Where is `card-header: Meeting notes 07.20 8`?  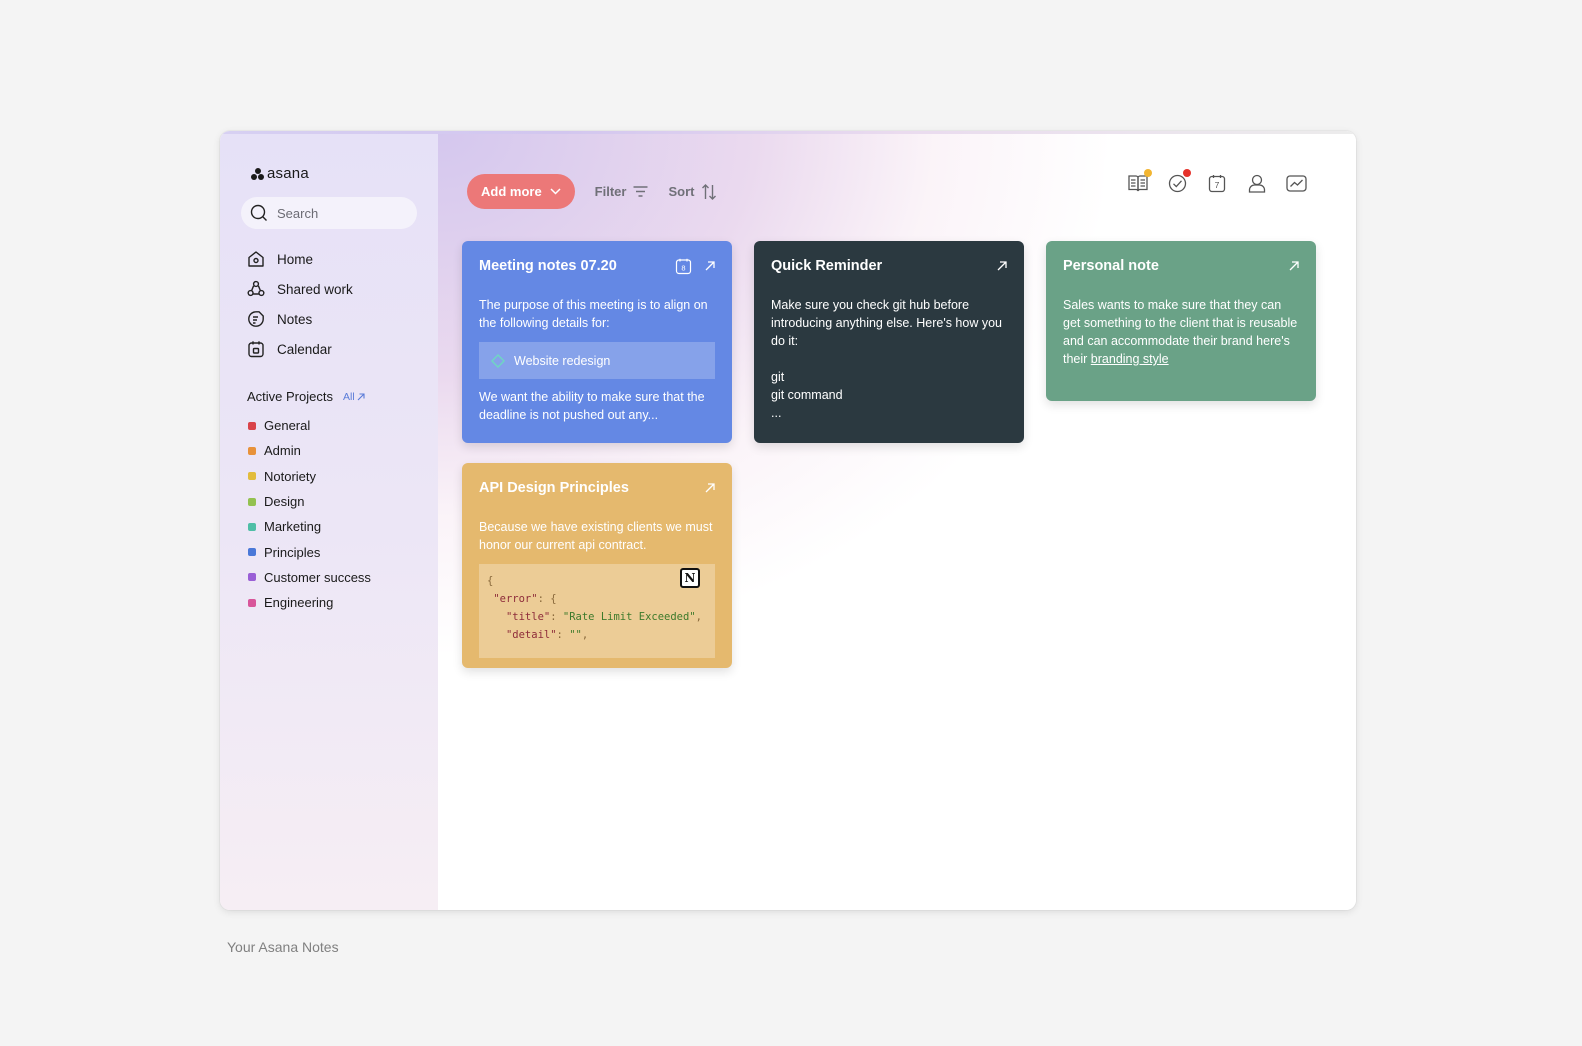 card-header: Meeting notes 07.20 8 is located at coordinates (597, 266).